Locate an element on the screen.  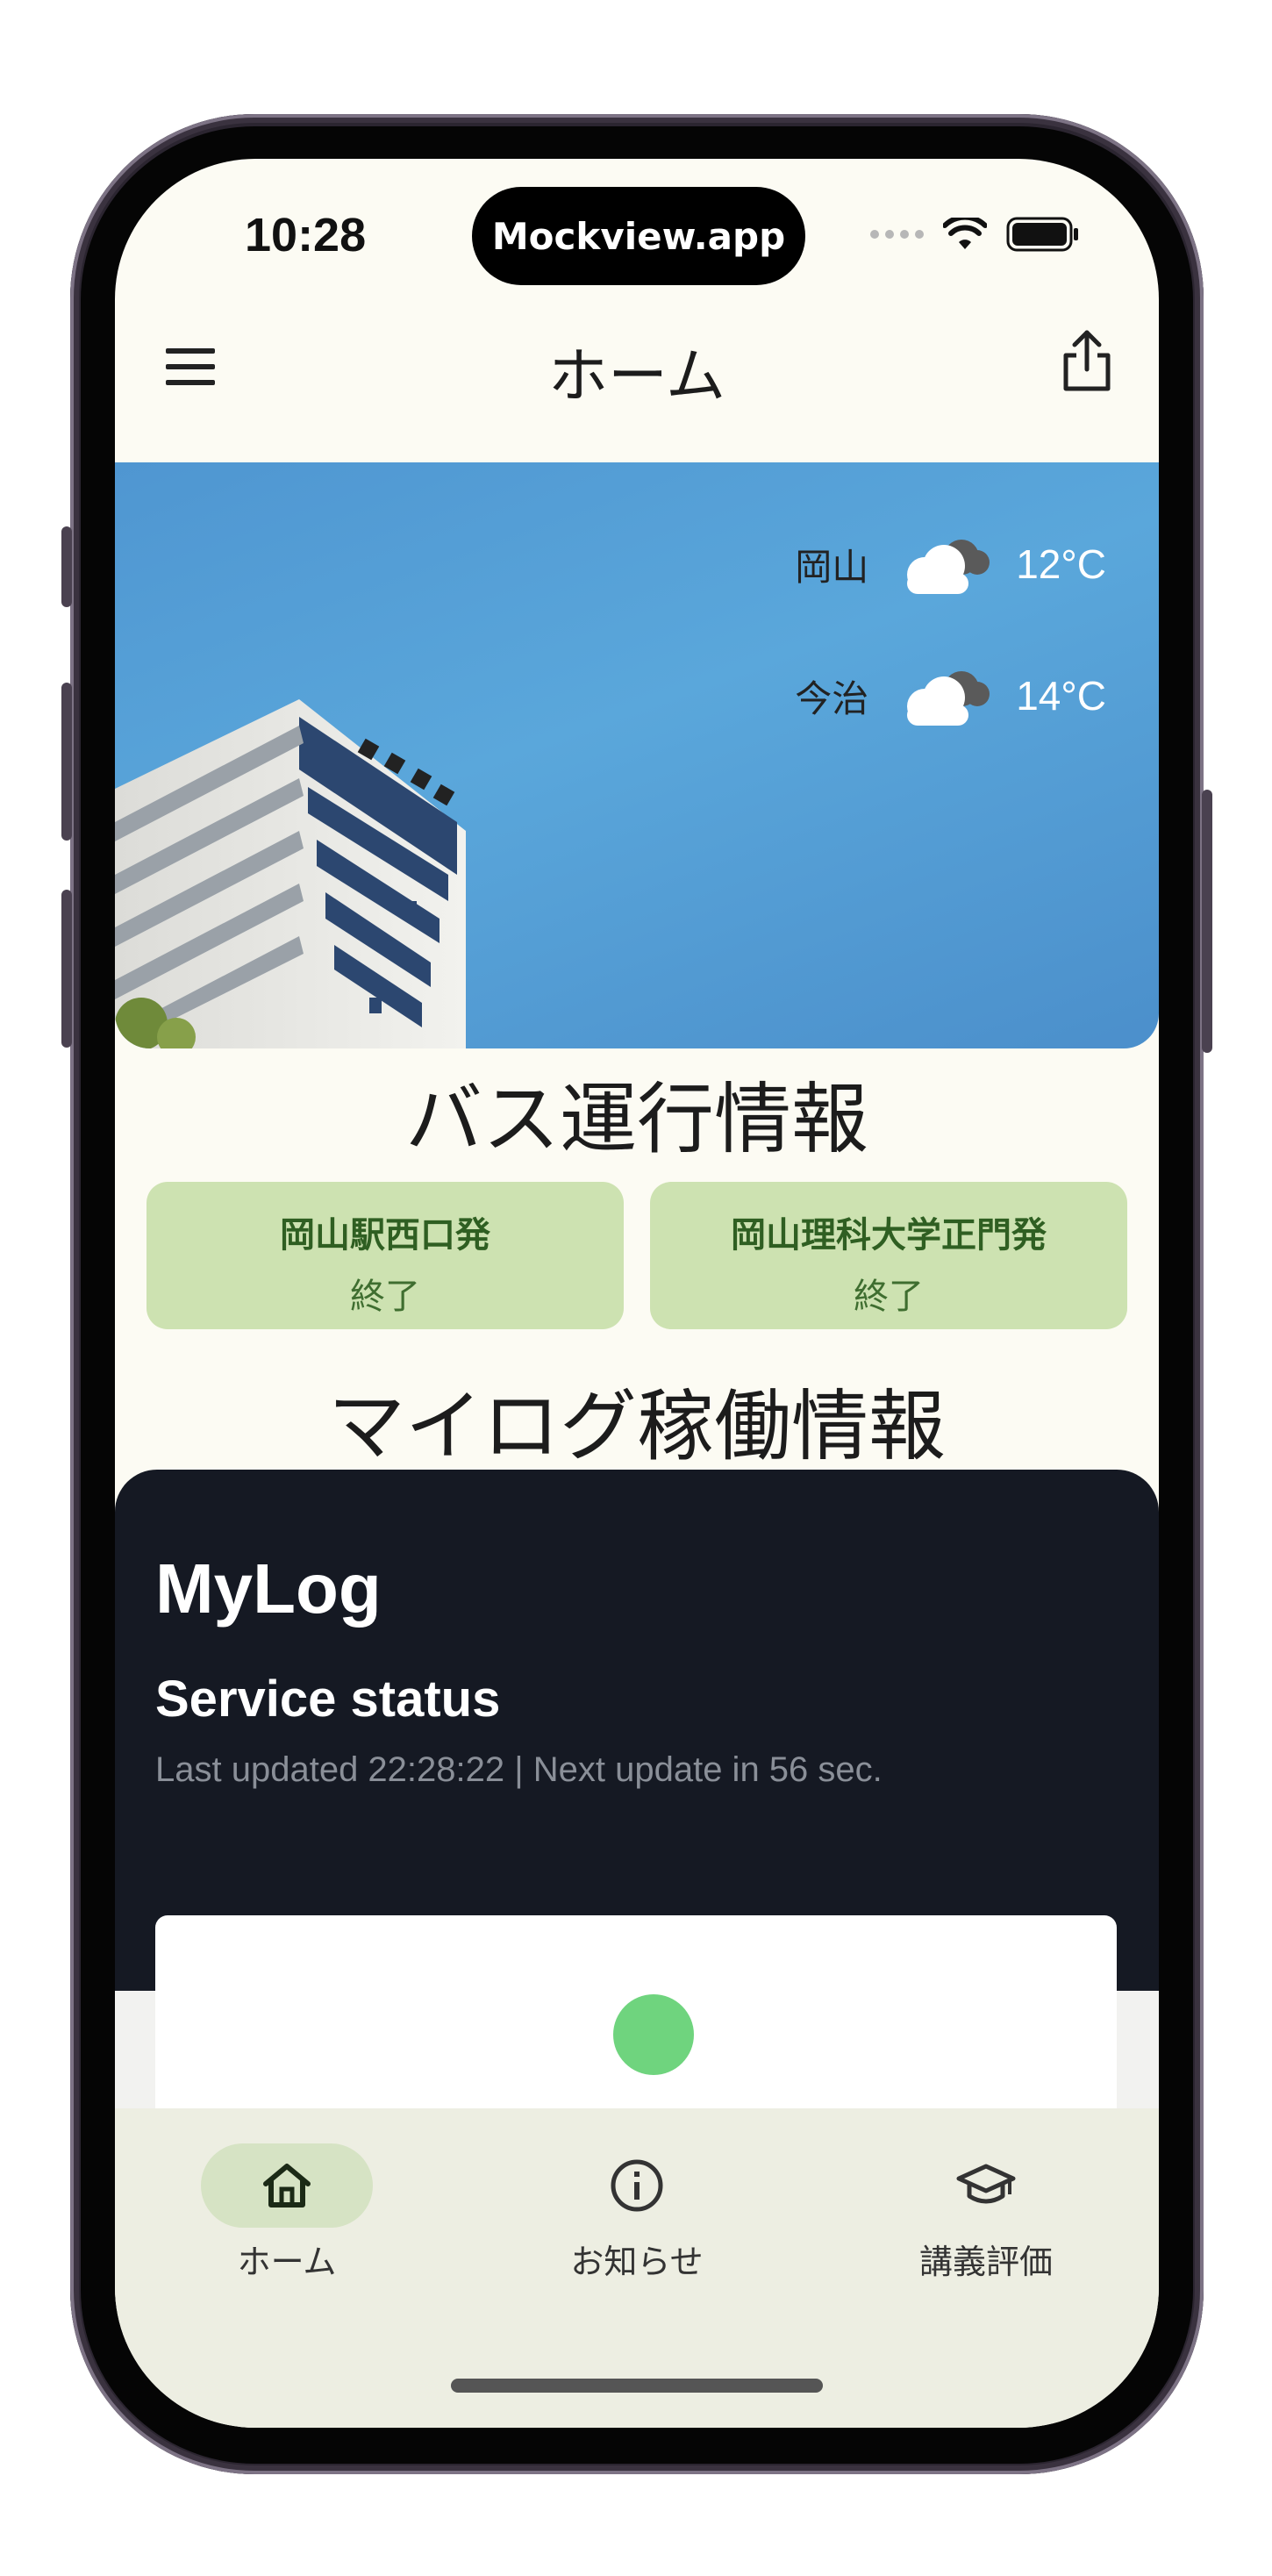
bus-section-title: バス運行情報 is located at coordinates (636, 1119).